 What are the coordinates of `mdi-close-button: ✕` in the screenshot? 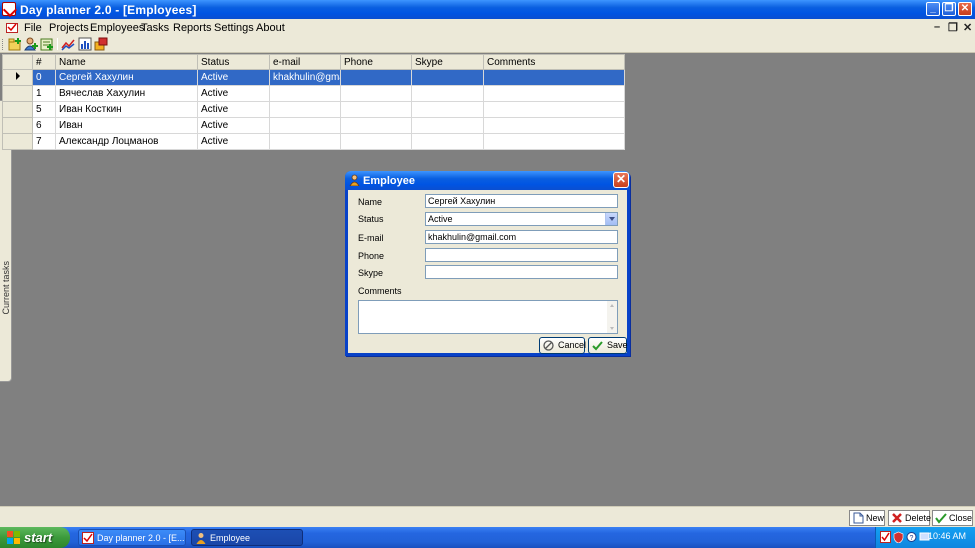 It's located at (967, 27).